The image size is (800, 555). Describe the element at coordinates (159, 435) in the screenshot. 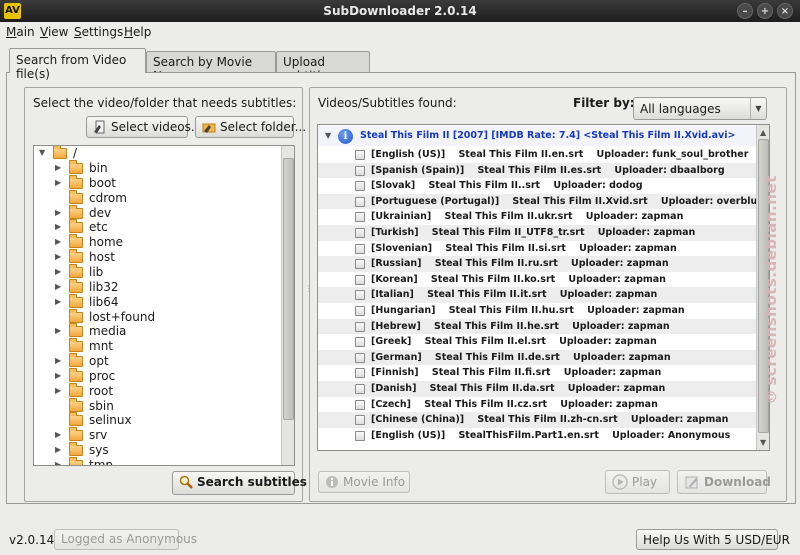

I see `tree-item: ▶ srv` at that location.